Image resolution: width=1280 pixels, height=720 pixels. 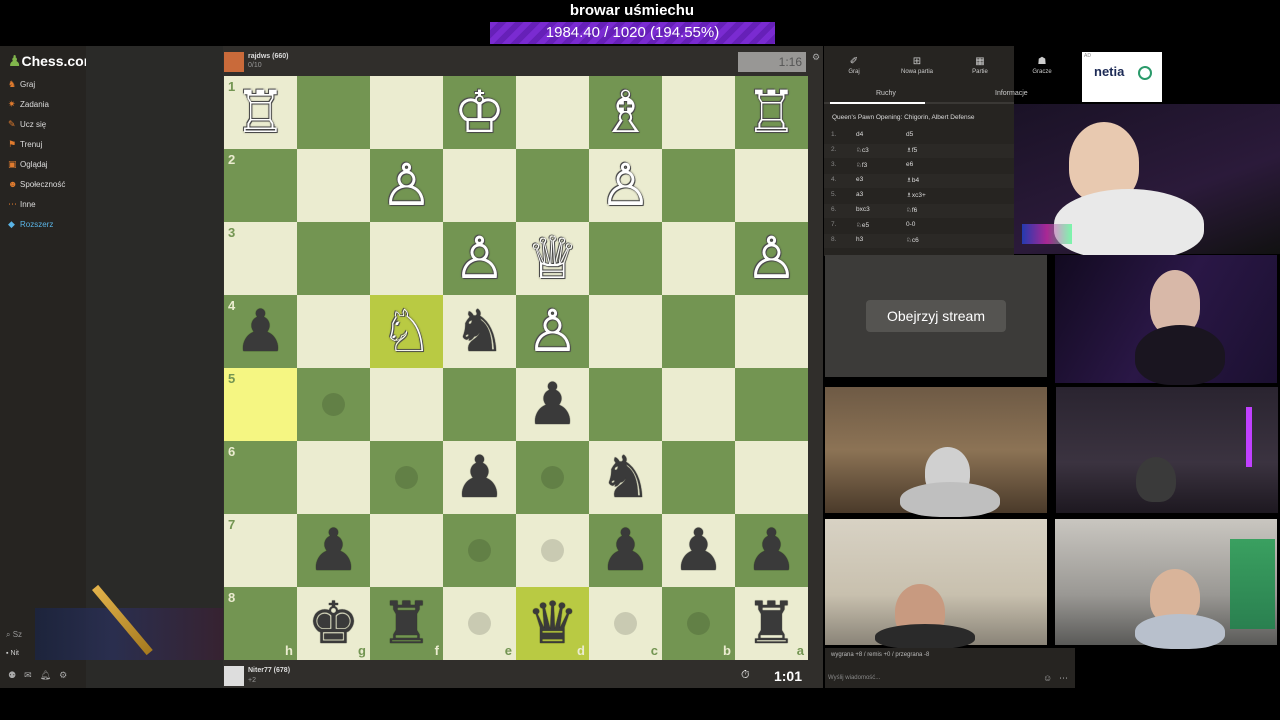 What do you see at coordinates (859, 134) in the screenshot?
I see `move-notation: d4` at bounding box center [859, 134].